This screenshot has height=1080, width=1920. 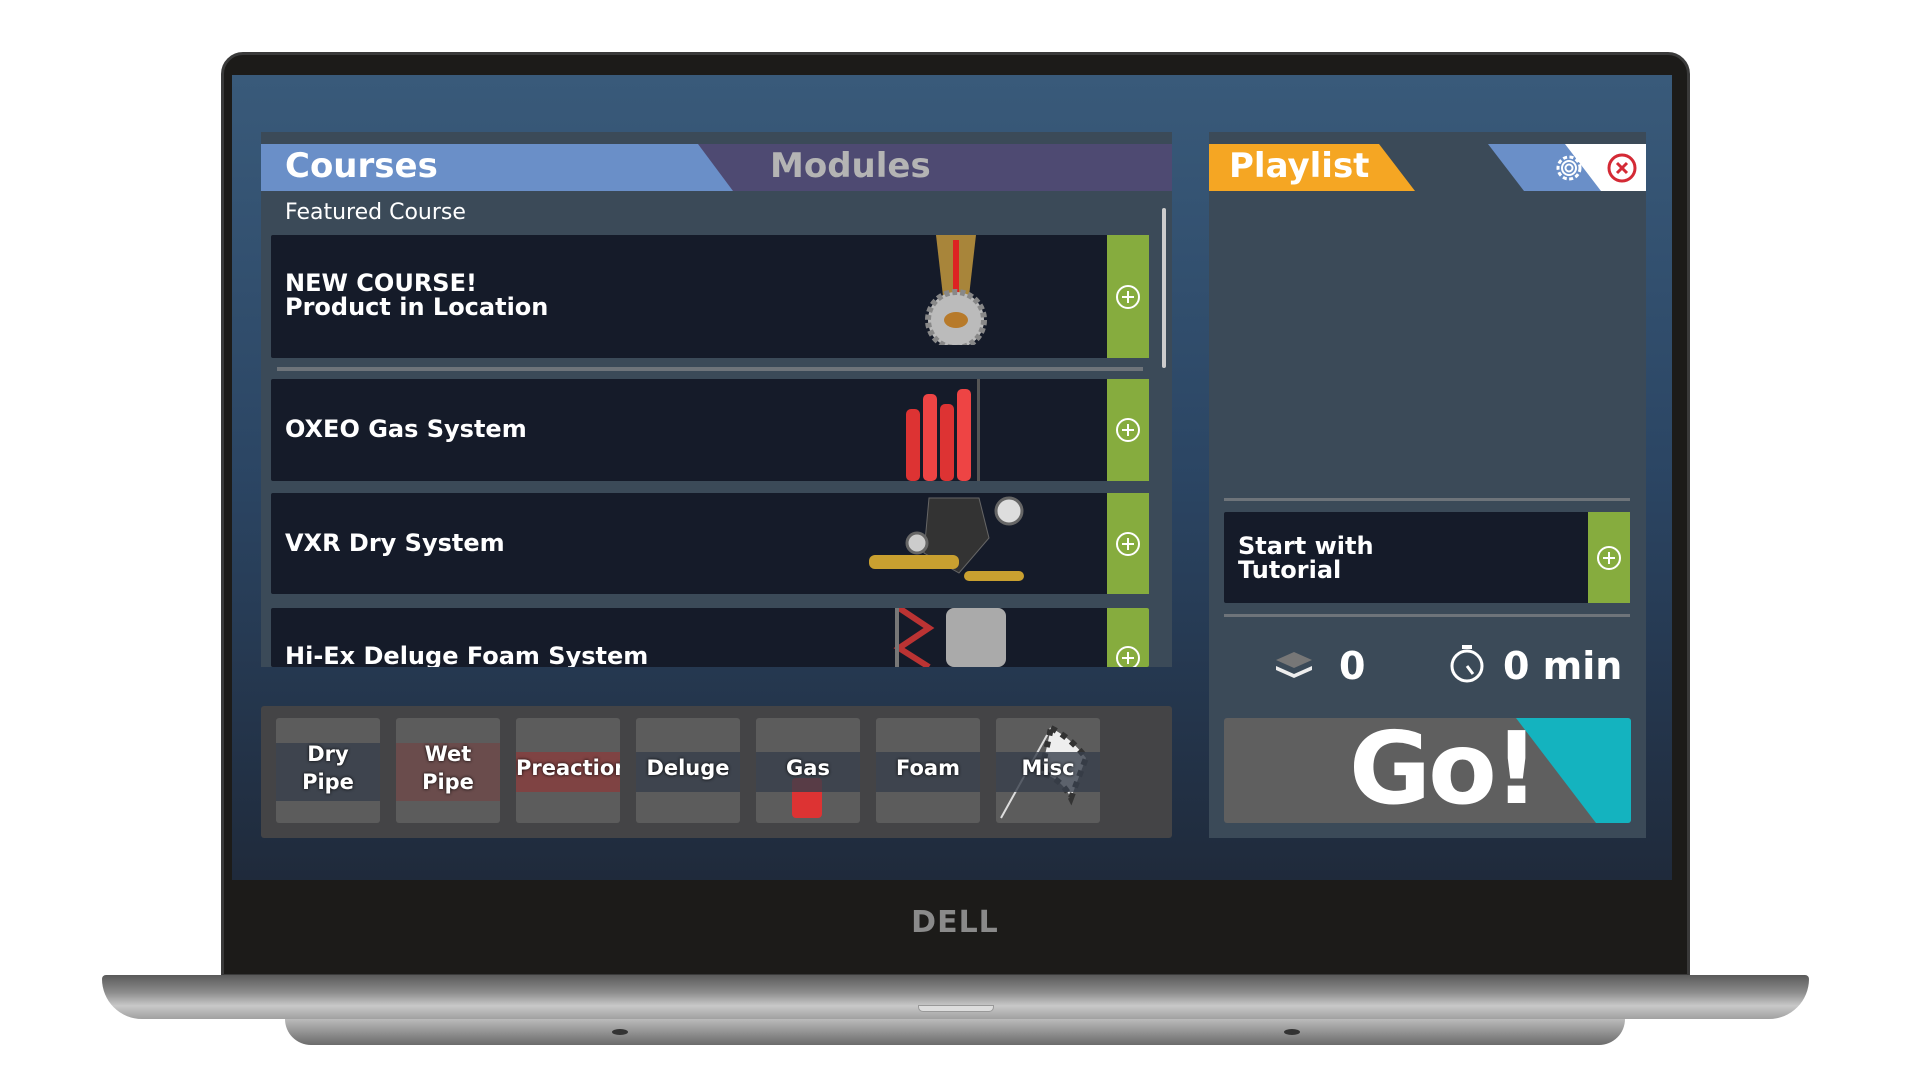 What do you see at coordinates (710, 543) in the screenshot?
I see `course-row: VXR Dry System` at bounding box center [710, 543].